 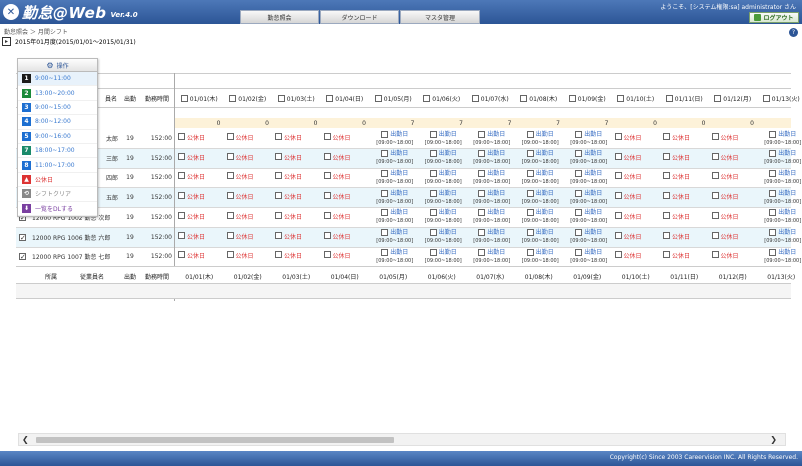 I want to click on date-header: 01/11(日), so click(x=684, y=98).